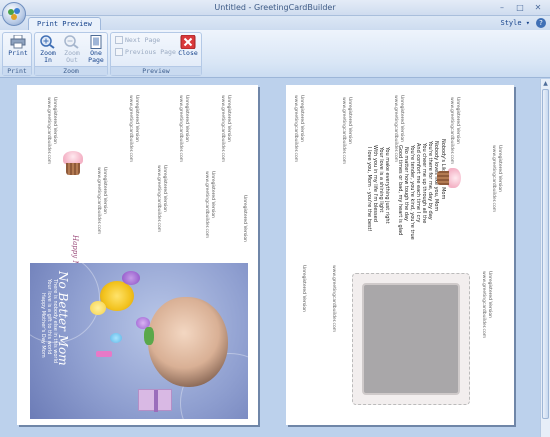 The image size is (550, 437). Describe the element at coordinates (116, 338) in the screenshot. I see `blue-flower` at that location.